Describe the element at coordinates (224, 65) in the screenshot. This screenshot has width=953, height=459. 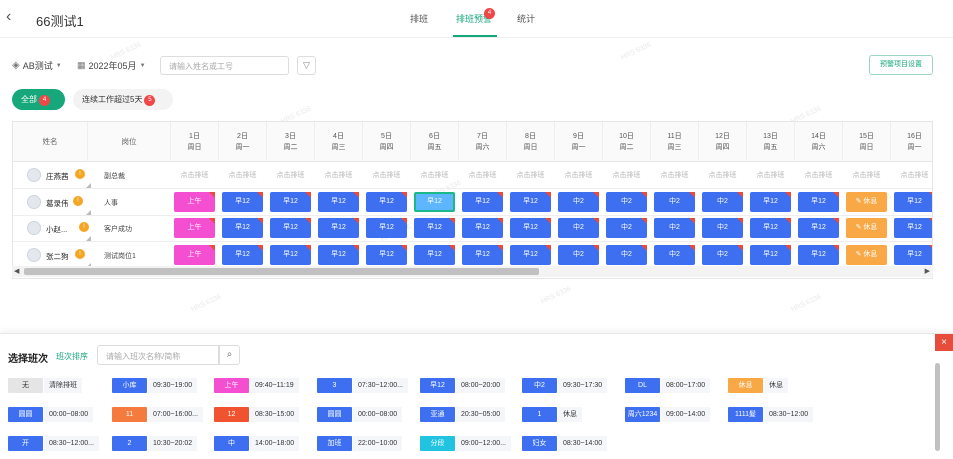
I see `employee-search-input: 请输入姓名或工号` at that location.